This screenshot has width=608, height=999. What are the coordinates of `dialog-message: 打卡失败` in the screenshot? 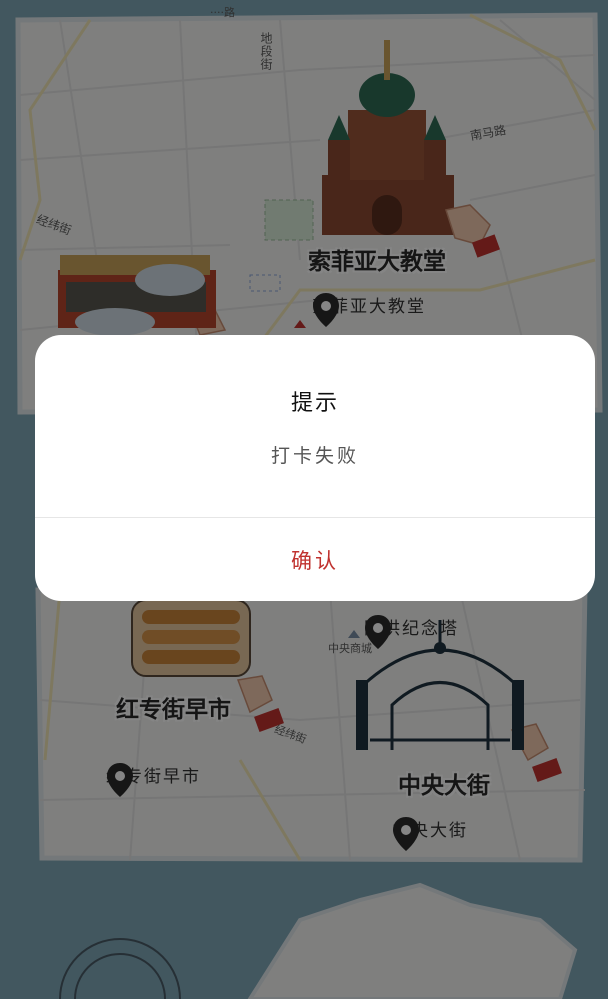 It's located at (314, 456).